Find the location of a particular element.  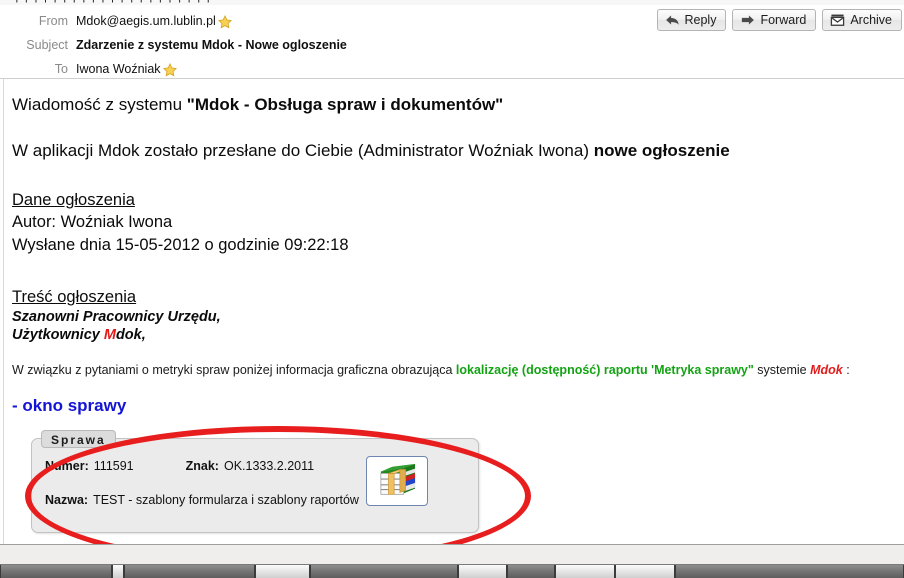

sprawa-row-numer-znak: Numer: 111591 Znak: OK.1333.2.2011 is located at coordinates (202, 466).